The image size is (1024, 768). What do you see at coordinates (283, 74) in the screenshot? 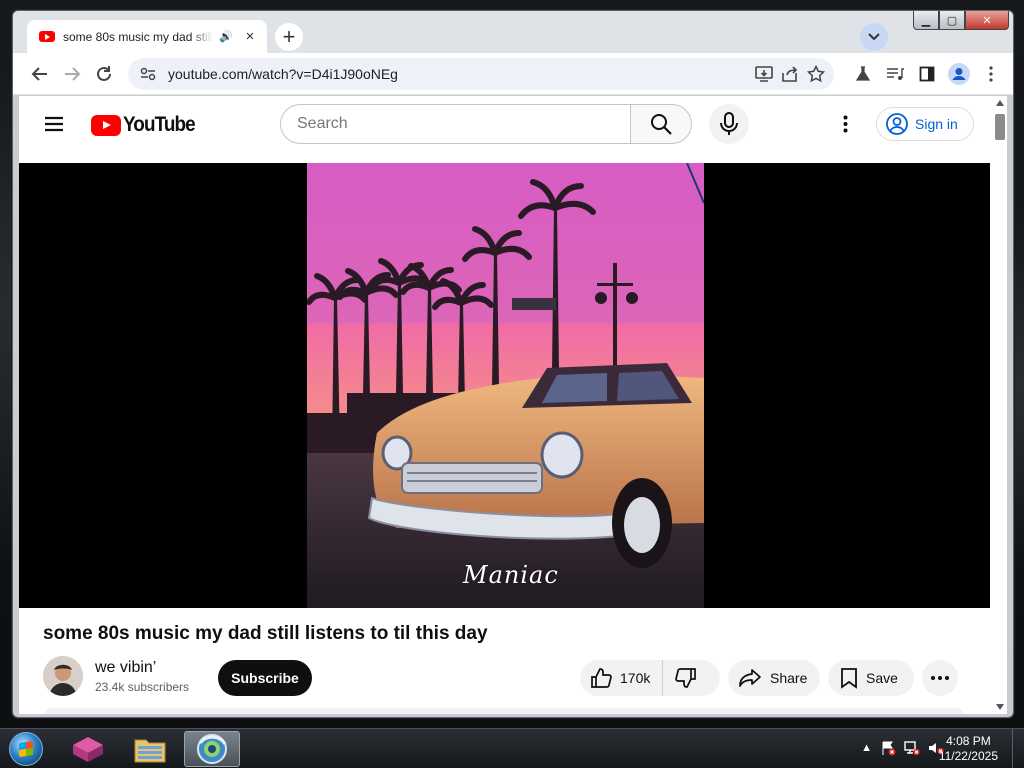
I see `url-text: youtube.com/watch?v=D4i1J90oNEg` at bounding box center [283, 74].